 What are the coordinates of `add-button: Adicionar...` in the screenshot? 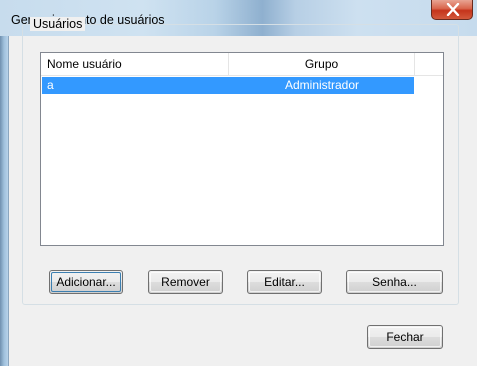 It's located at (86, 282).